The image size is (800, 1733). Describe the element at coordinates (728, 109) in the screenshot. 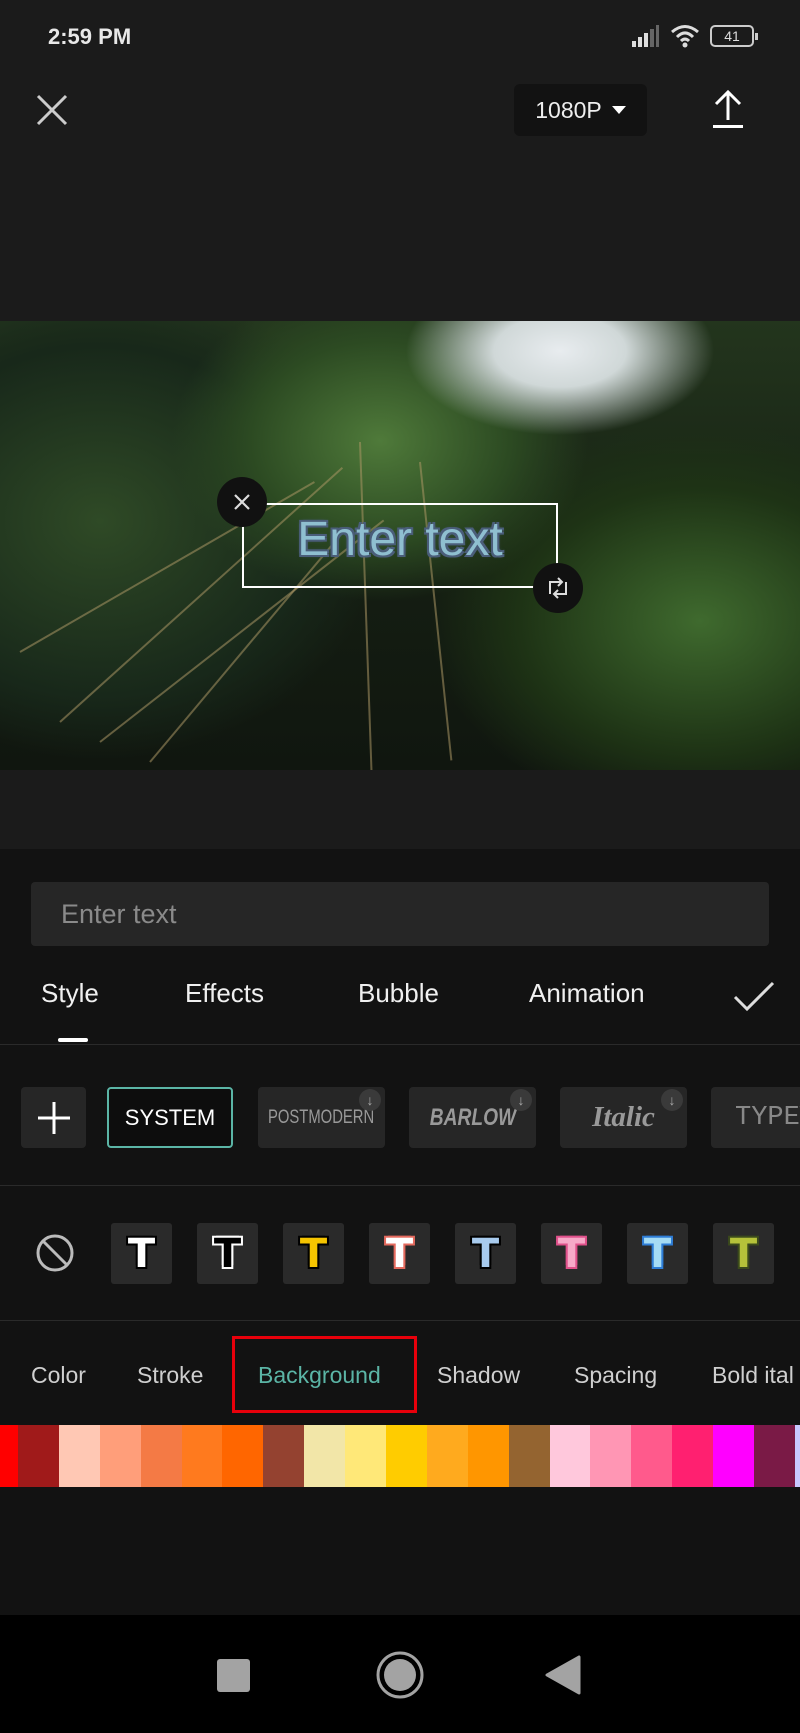

I see `export-button` at that location.